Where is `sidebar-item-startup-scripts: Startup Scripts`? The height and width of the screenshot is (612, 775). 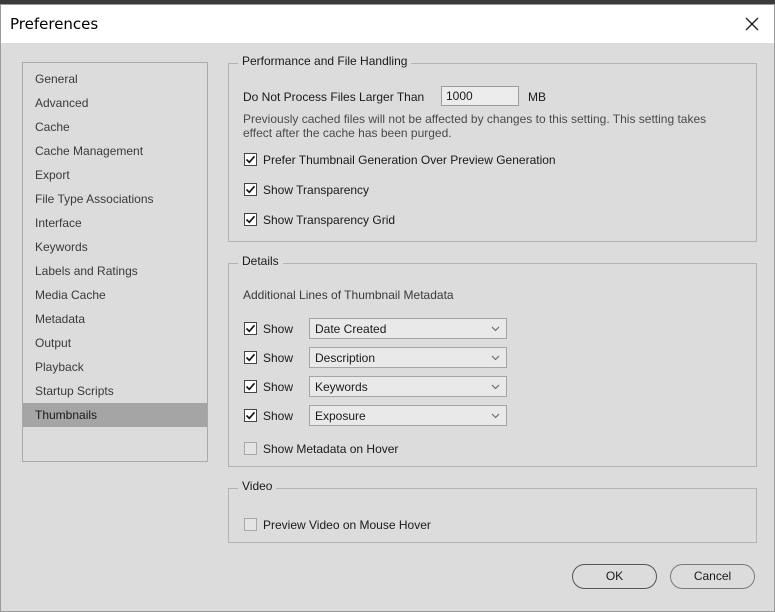 sidebar-item-startup-scripts: Startup Scripts is located at coordinates (115, 391).